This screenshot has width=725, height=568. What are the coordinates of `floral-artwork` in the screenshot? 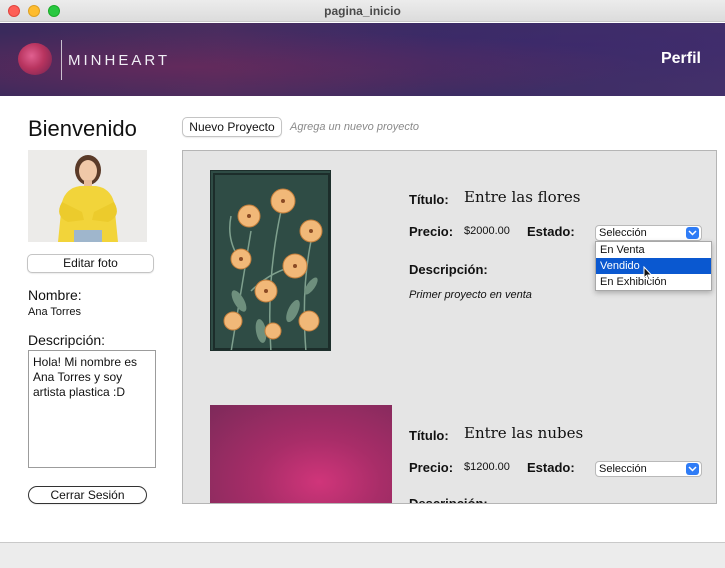 It's located at (270, 260).